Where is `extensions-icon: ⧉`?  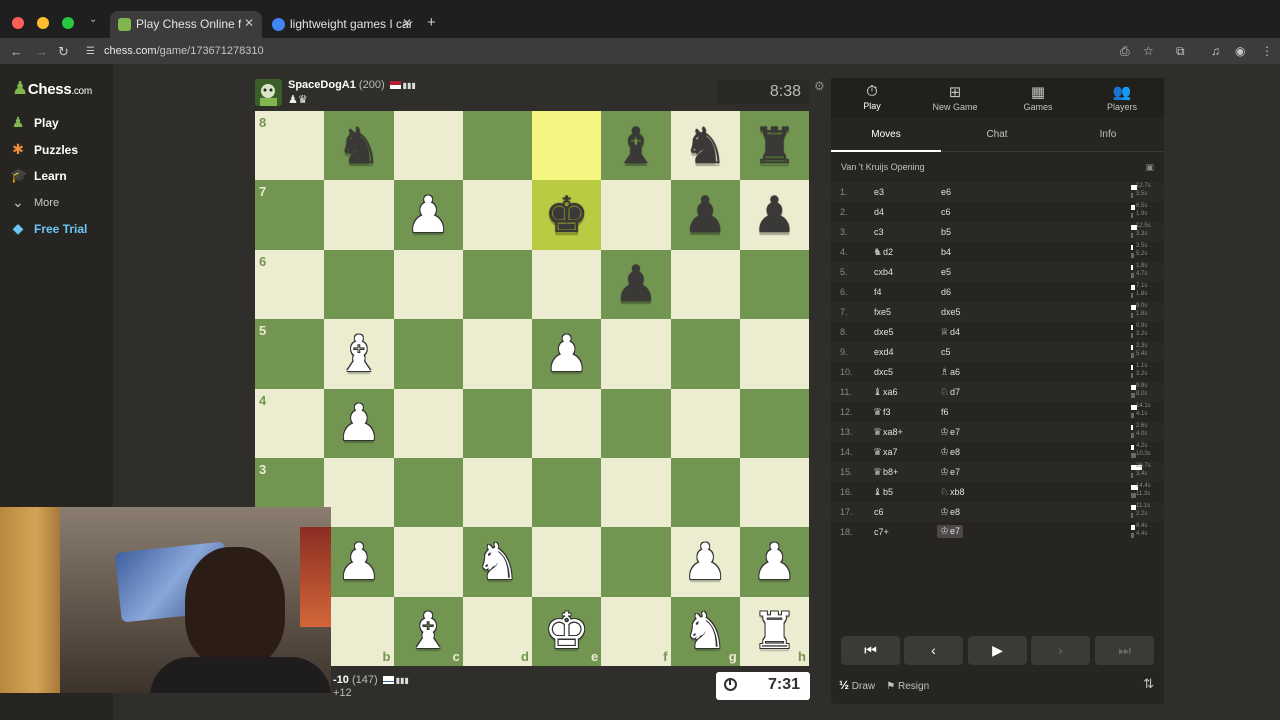 extensions-icon: ⧉ is located at coordinates (1180, 51).